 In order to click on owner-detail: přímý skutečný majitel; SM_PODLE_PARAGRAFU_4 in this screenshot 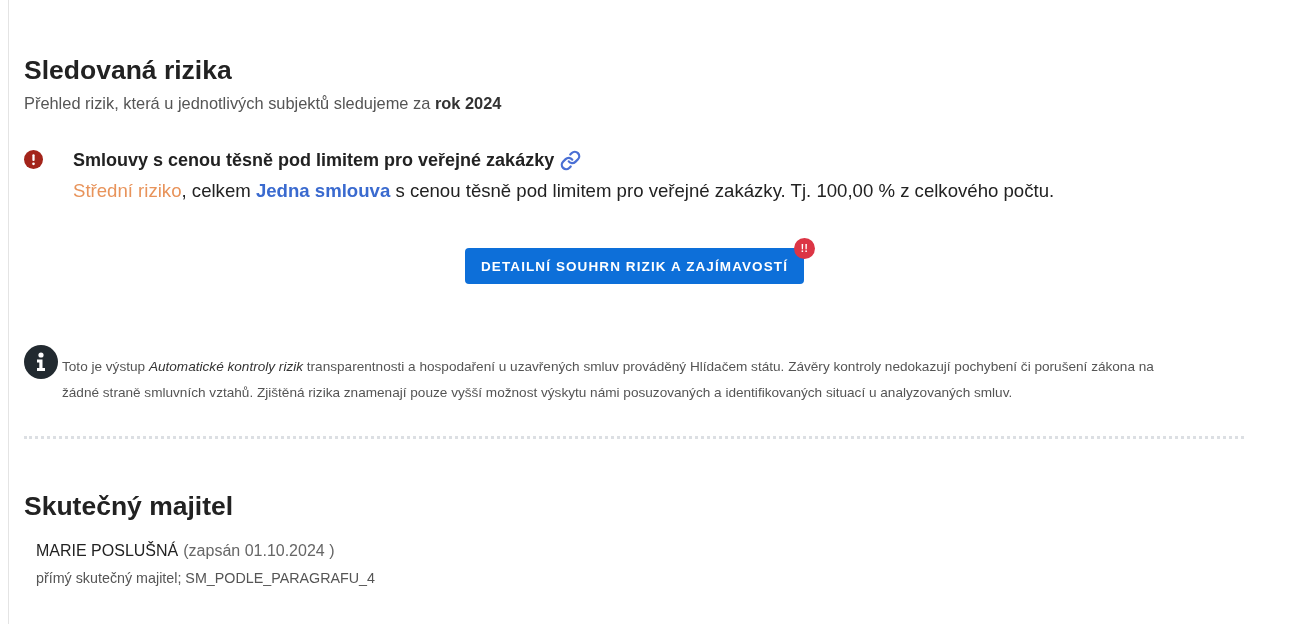, I will do `click(206, 578)`.